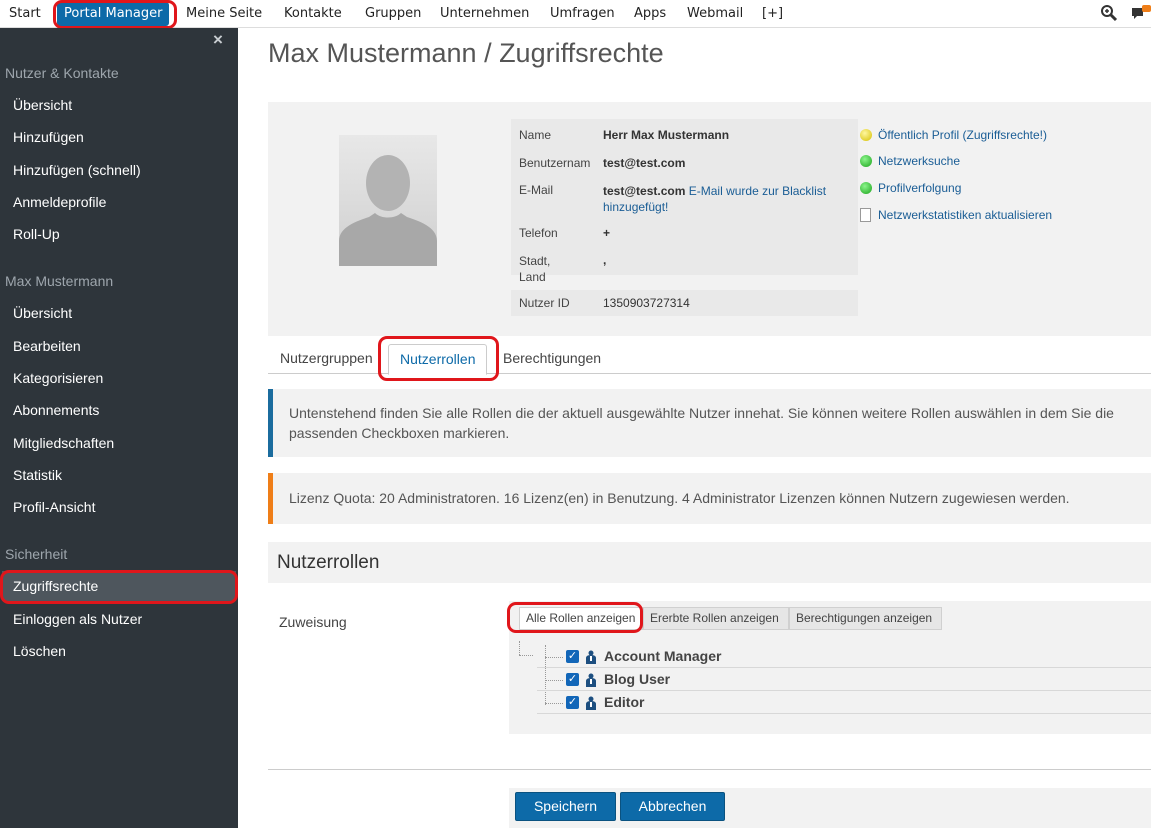 The width and height of the screenshot is (1151, 828). I want to click on field-label-phone: Telefon, so click(538, 233).